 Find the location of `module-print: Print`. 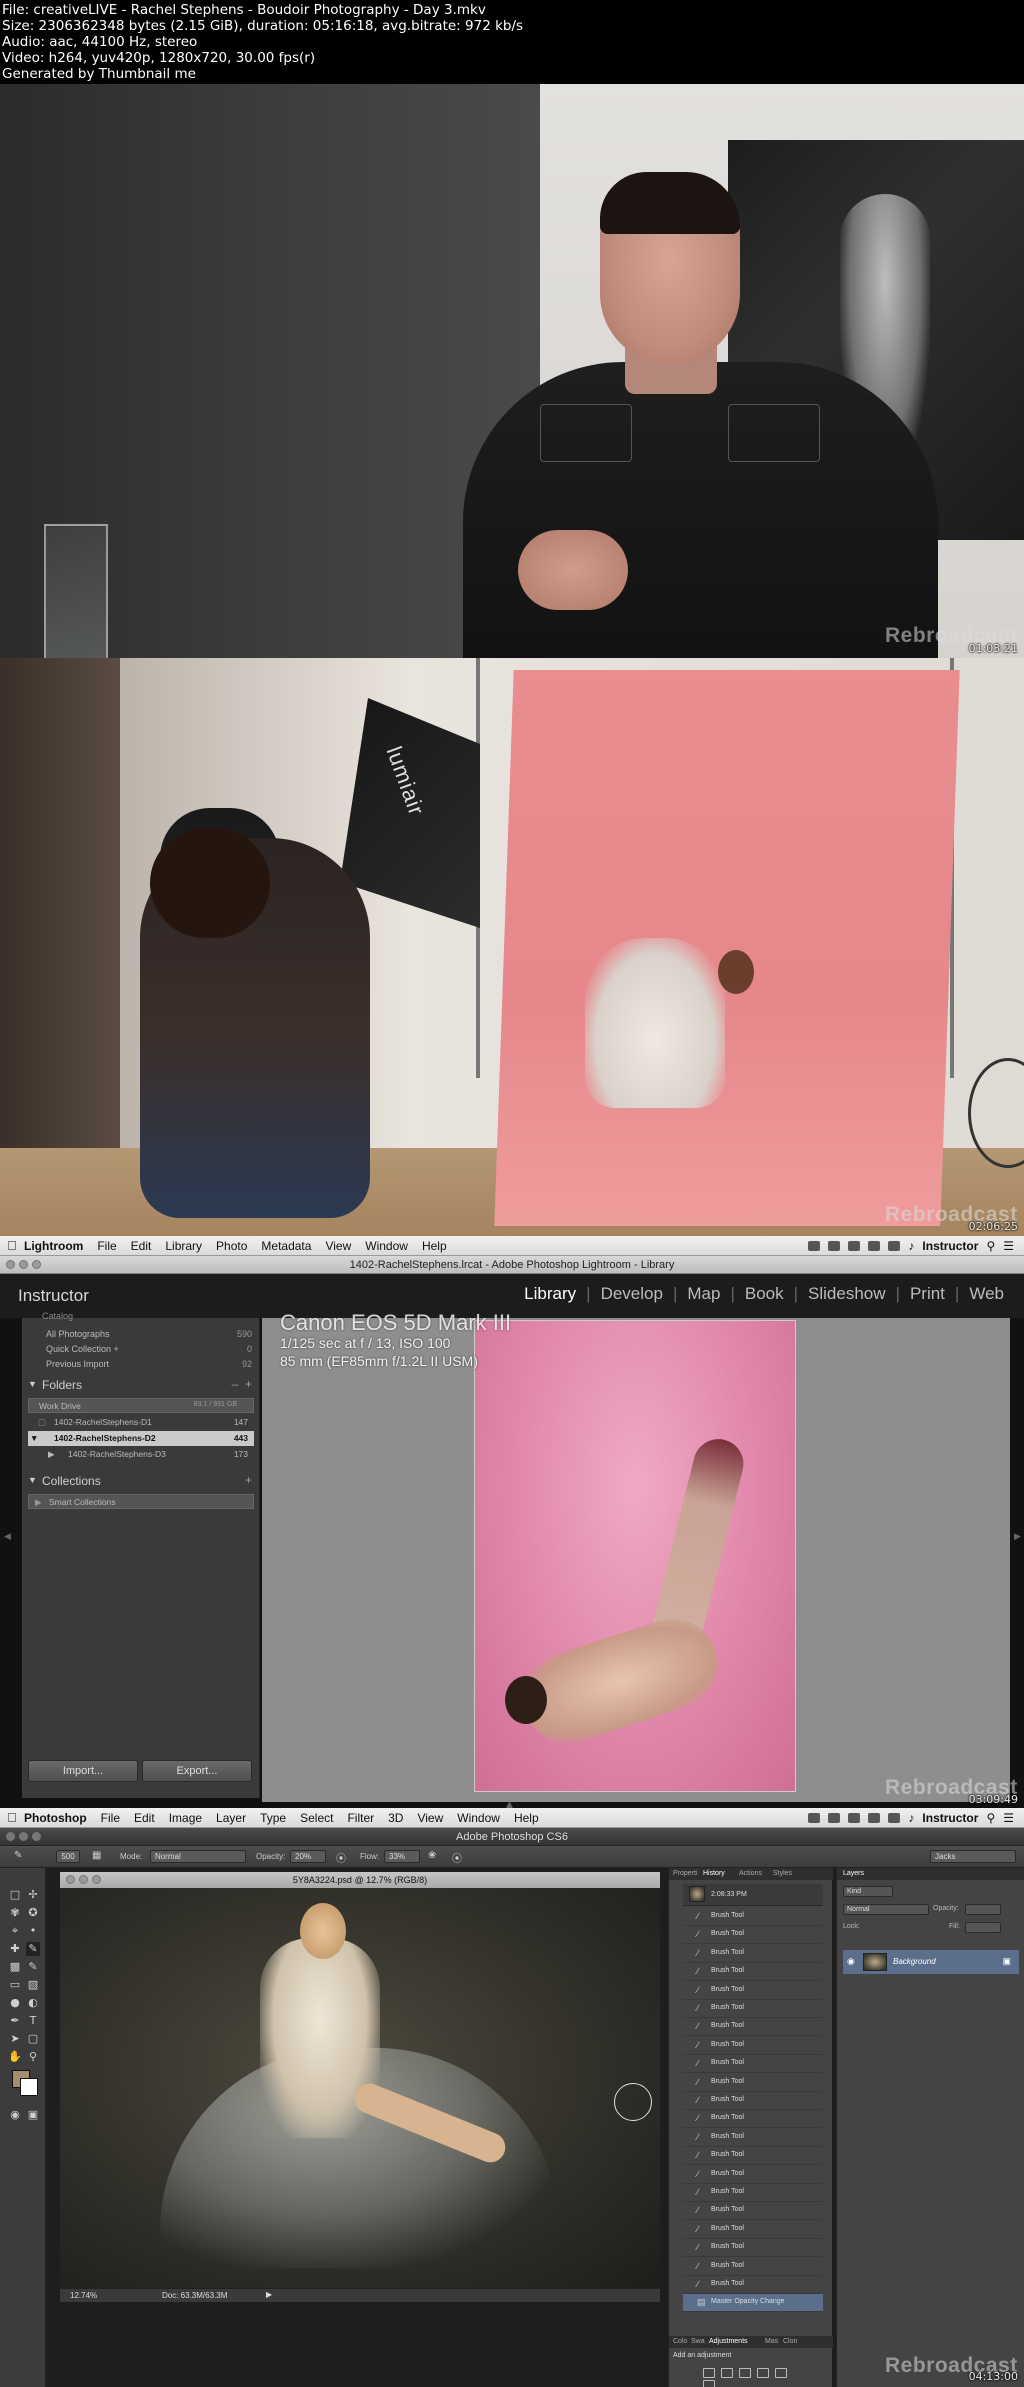

module-print: Print is located at coordinates (927, 1294).